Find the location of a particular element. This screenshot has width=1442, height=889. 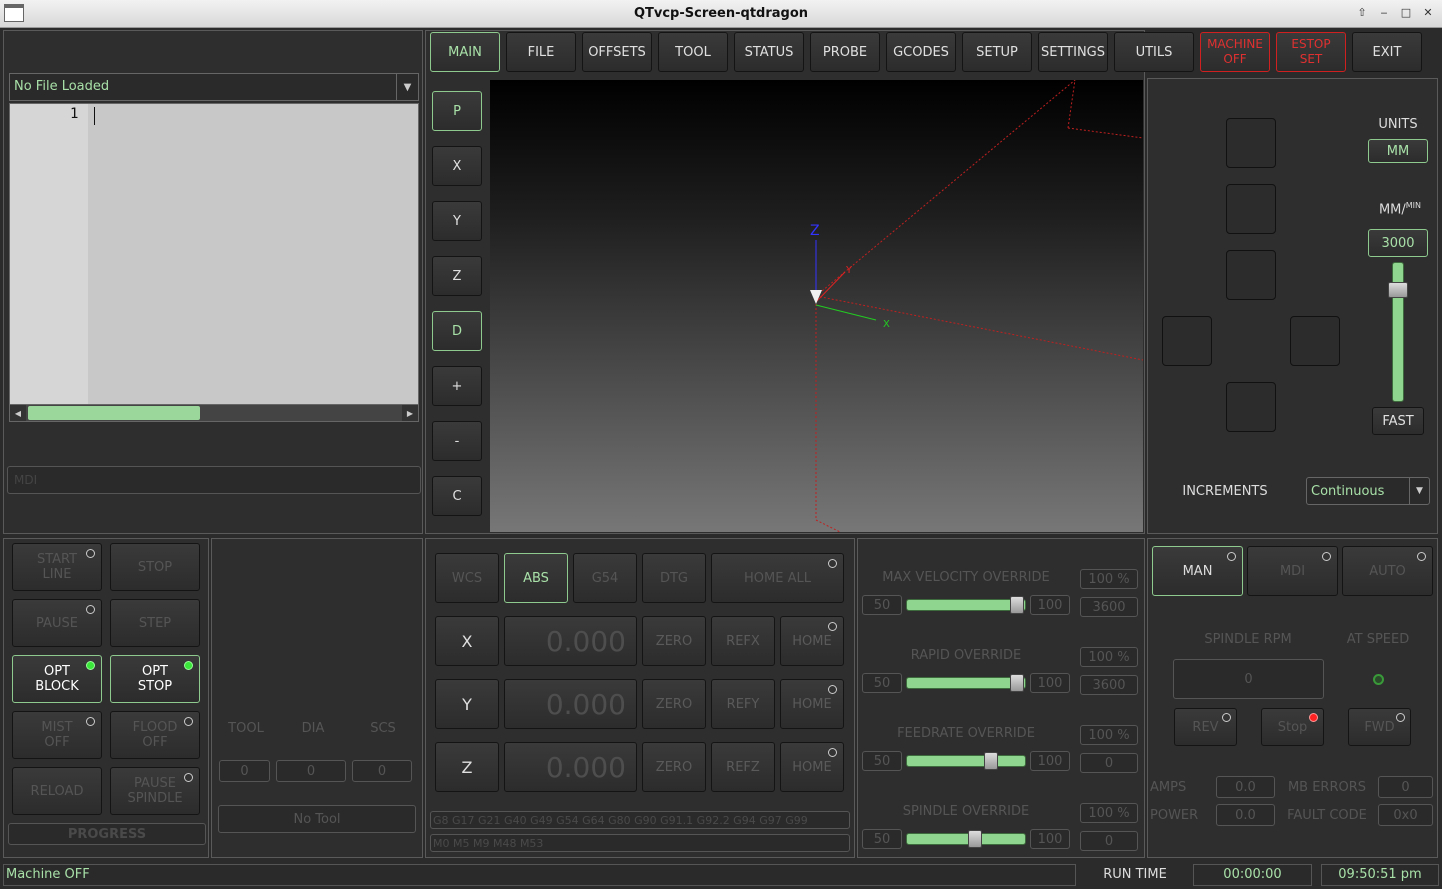

home-y-button: HOME is located at coordinates (812, 704).